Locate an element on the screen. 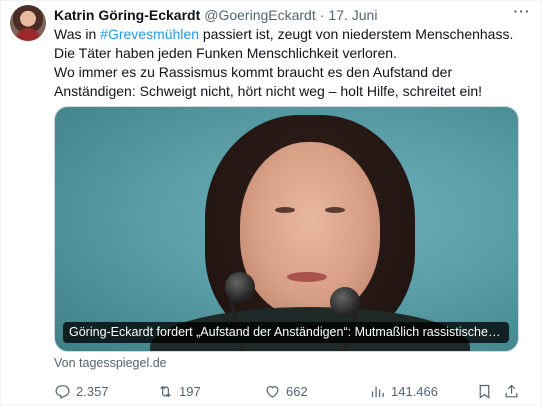 The width and height of the screenshot is (542, 406). more-icon: ··· is located at coordinates (522, 13).